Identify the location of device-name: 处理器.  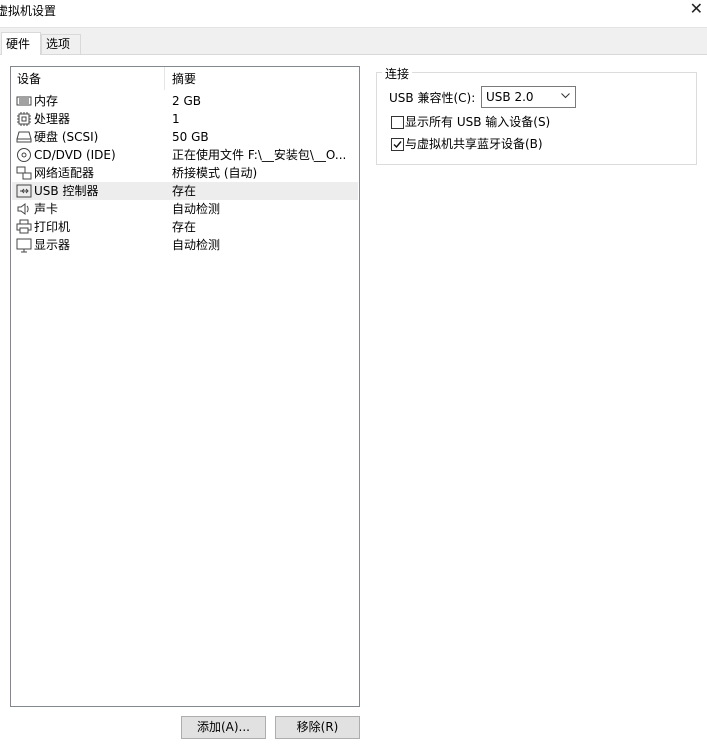
(52, 119).